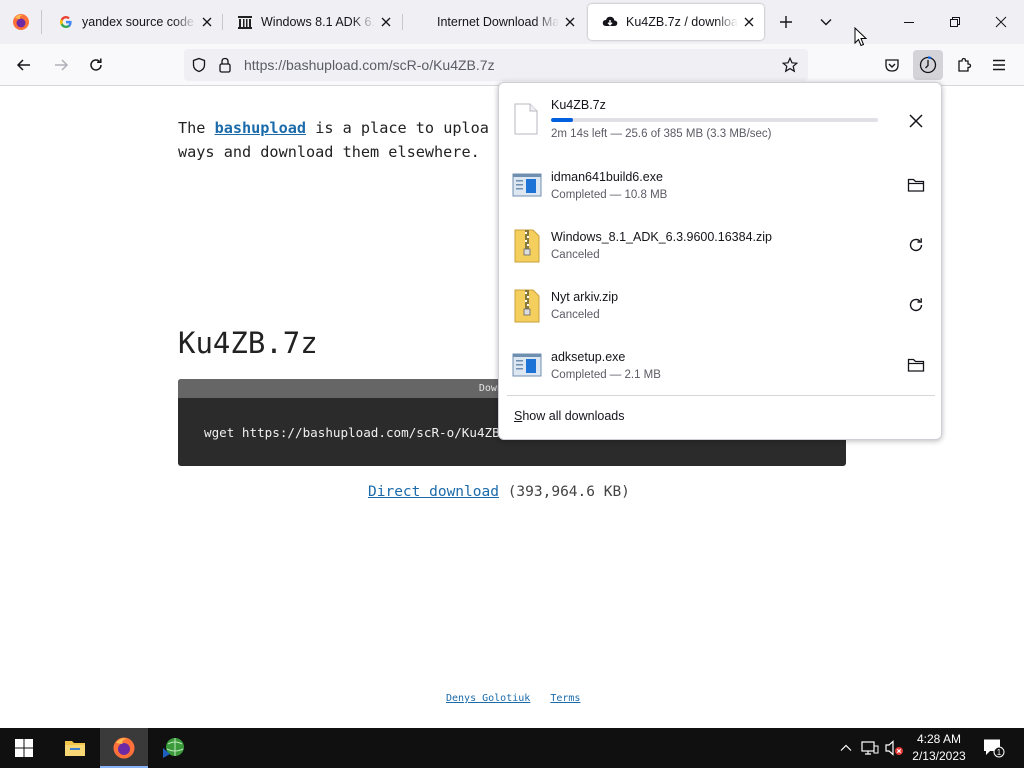  Describe the element at coordinates (329, 152) in the screenshot. I see `intro-line-2: ways and download them elsewhere.` at that location.